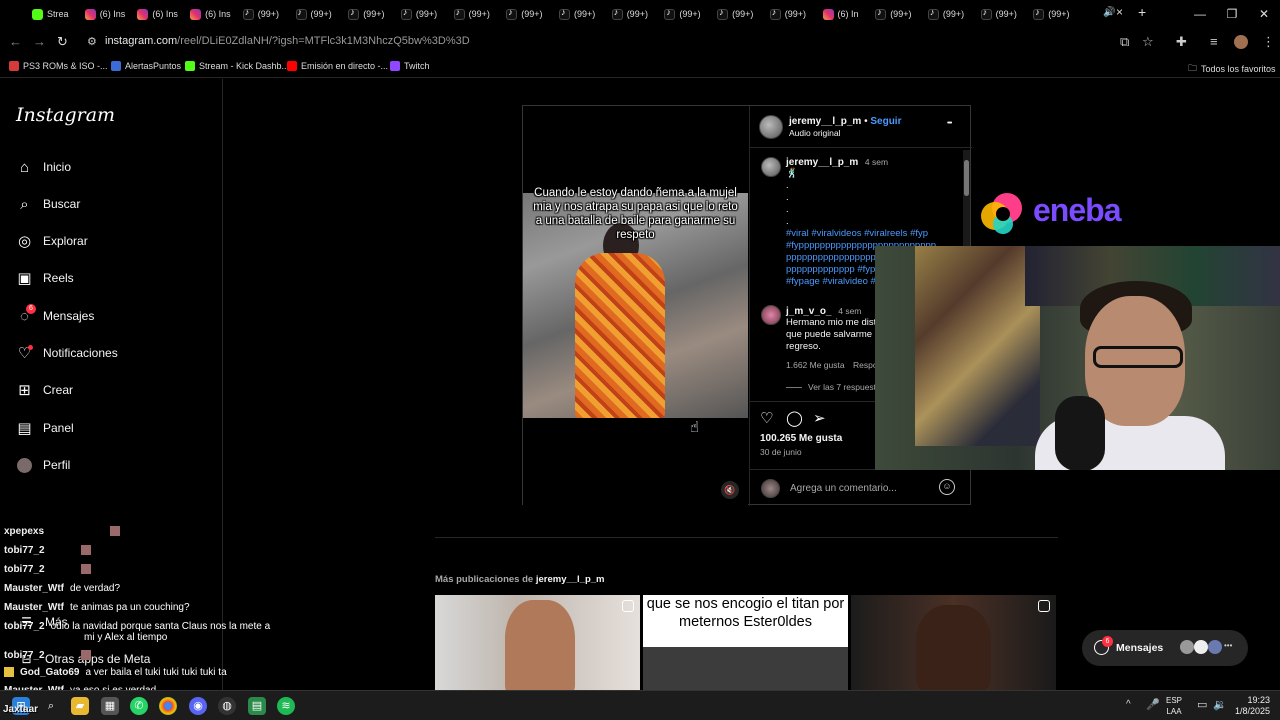 The height and width of the screenshot is (720, 1280). I want to click on more-options-icon: •••, so click(949, 123).